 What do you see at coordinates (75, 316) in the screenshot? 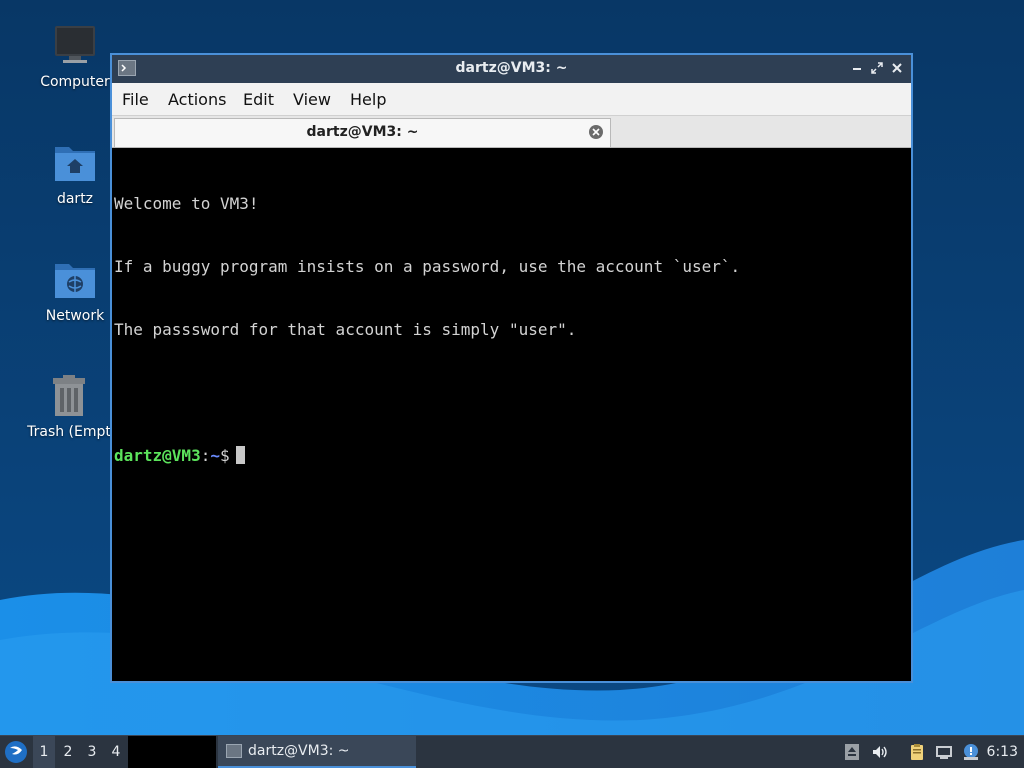
I see `desktop-icon-label: Network` at bounding box center [75, 316].